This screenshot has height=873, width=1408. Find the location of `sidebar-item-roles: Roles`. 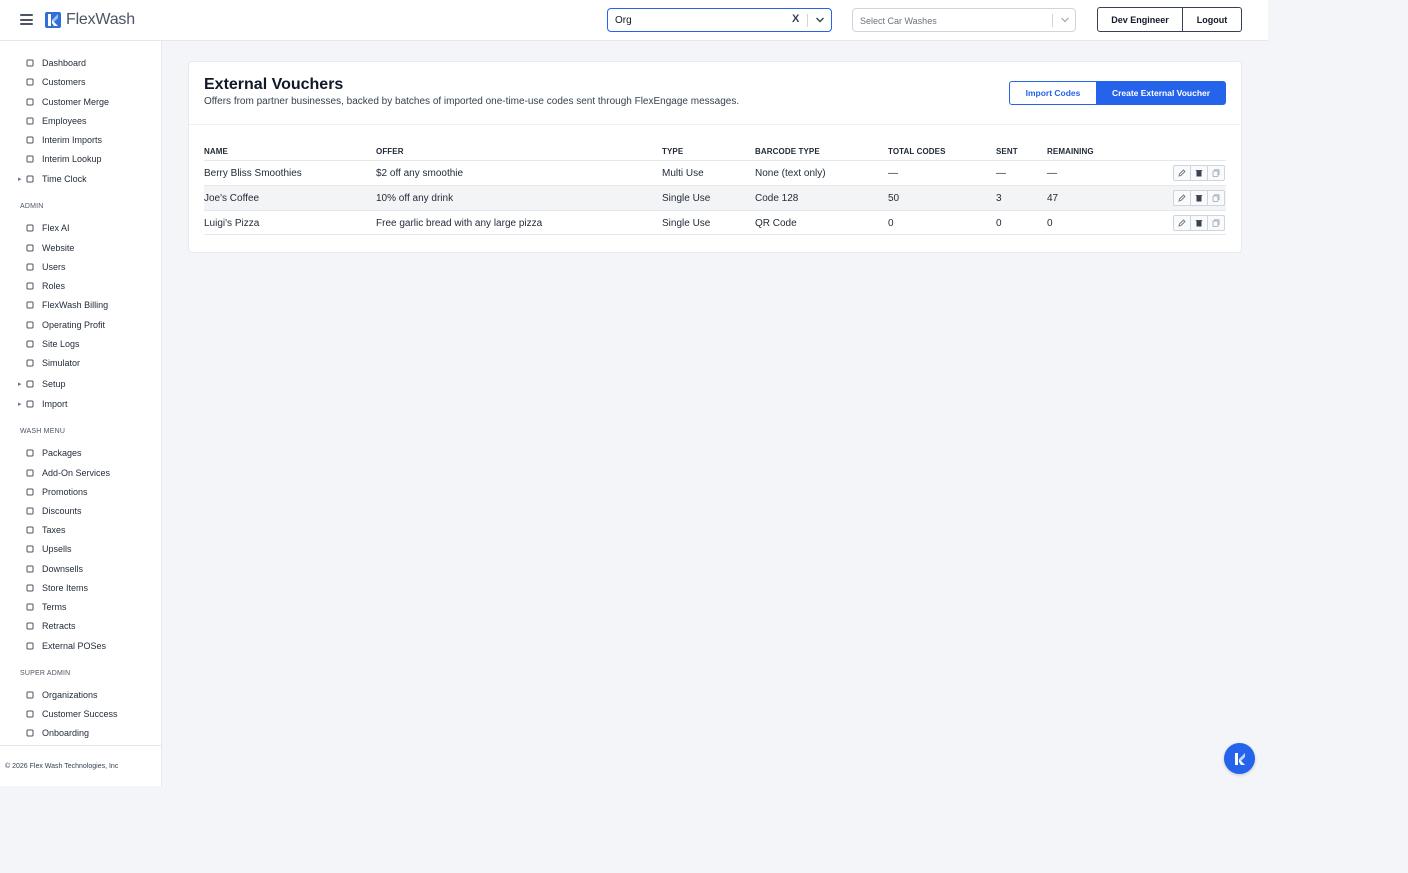

sidebar-item-roles: Roles is located at coordinates (80, 286).